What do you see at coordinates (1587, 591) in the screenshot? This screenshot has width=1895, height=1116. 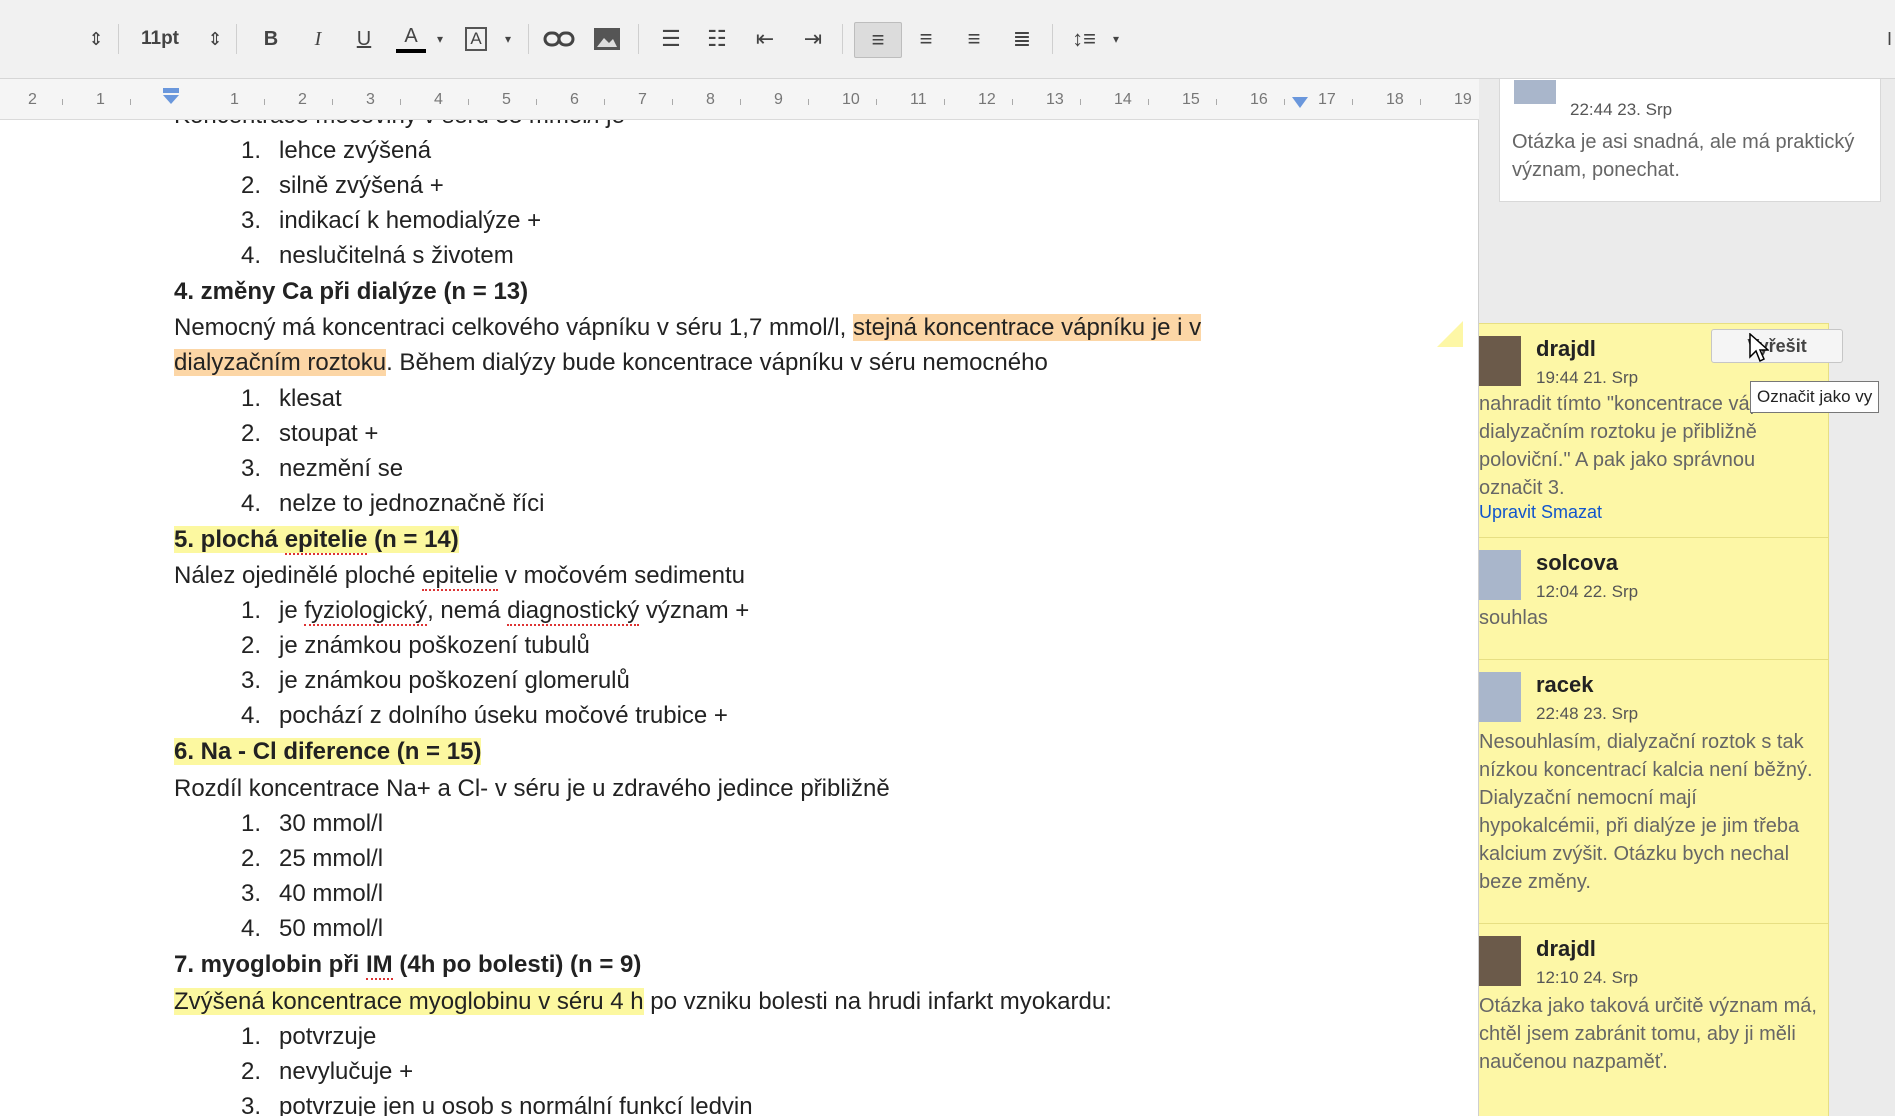 I see `comment-time: 12:04 22. Srp` at bounding box center [1587, 591].